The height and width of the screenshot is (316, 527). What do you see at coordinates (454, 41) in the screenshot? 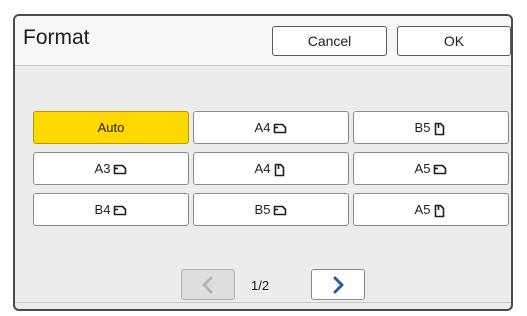
I see `ok-button: OK` at bounding box center [454, 41].